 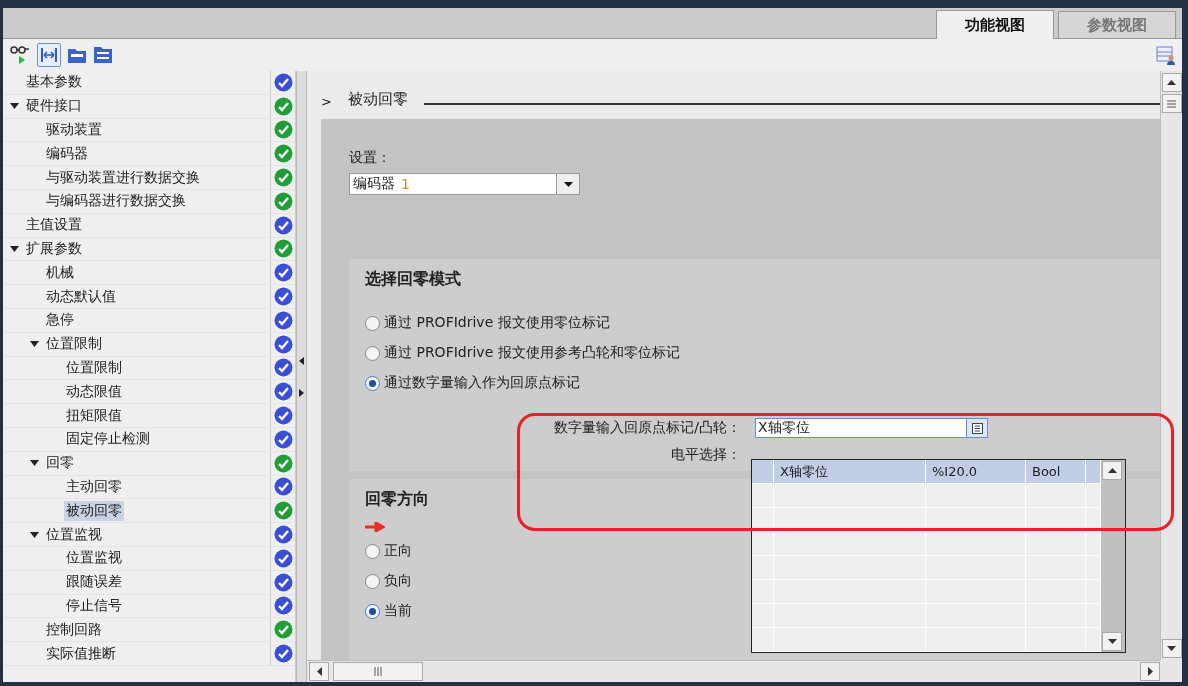 What do you see at coordinates (301, 360) in the screenshot?
I see `collapse-left-icon` at bounding box center [301, 360].